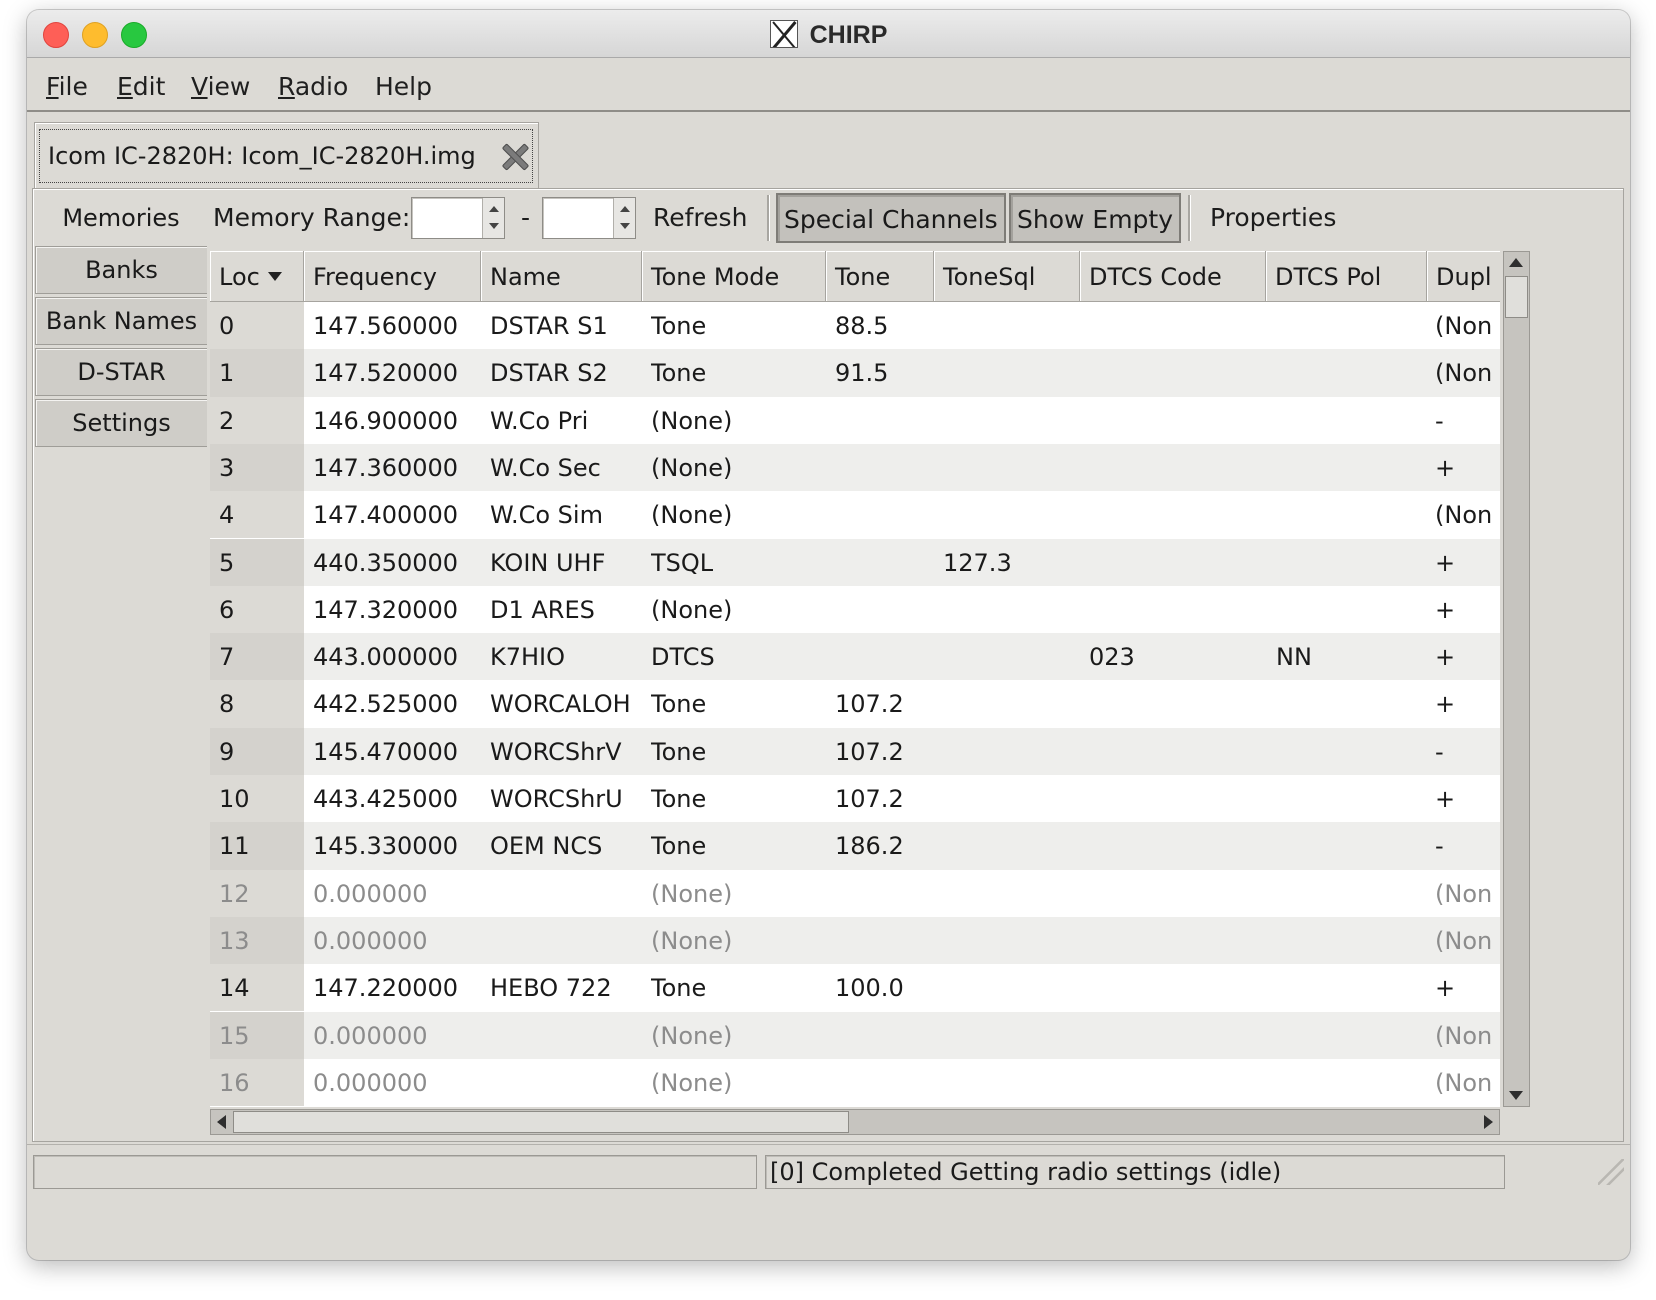 The image size is (1656, 1300). What do you see at coordinates (855, 609) in the screenshot?
I see `table-row: 6 147.320000 D1 ARES (None) +` at bounding box center [855, 609].